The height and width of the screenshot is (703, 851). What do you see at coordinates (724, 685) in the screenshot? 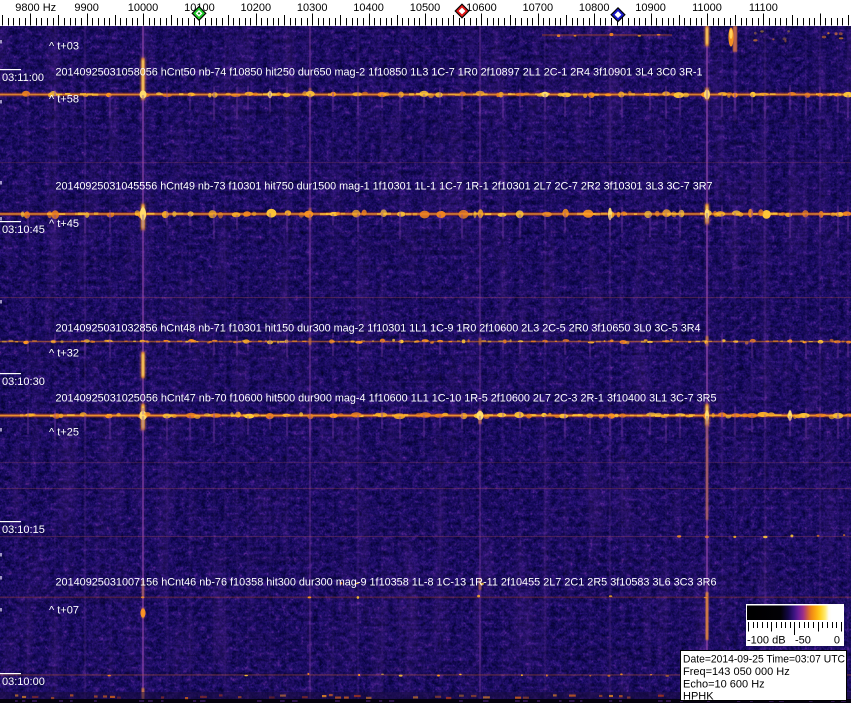
I see `svg-text: Echo=10 600 Hz` at bounding box center [724, 685].